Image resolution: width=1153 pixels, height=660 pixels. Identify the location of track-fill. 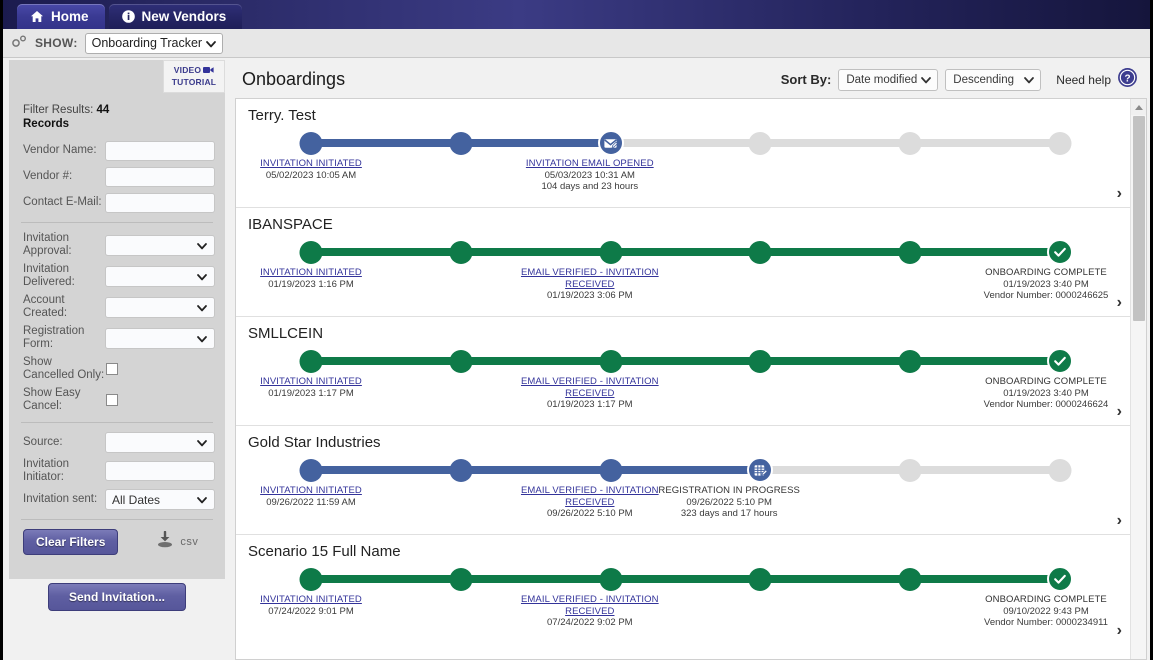
(685, 579).